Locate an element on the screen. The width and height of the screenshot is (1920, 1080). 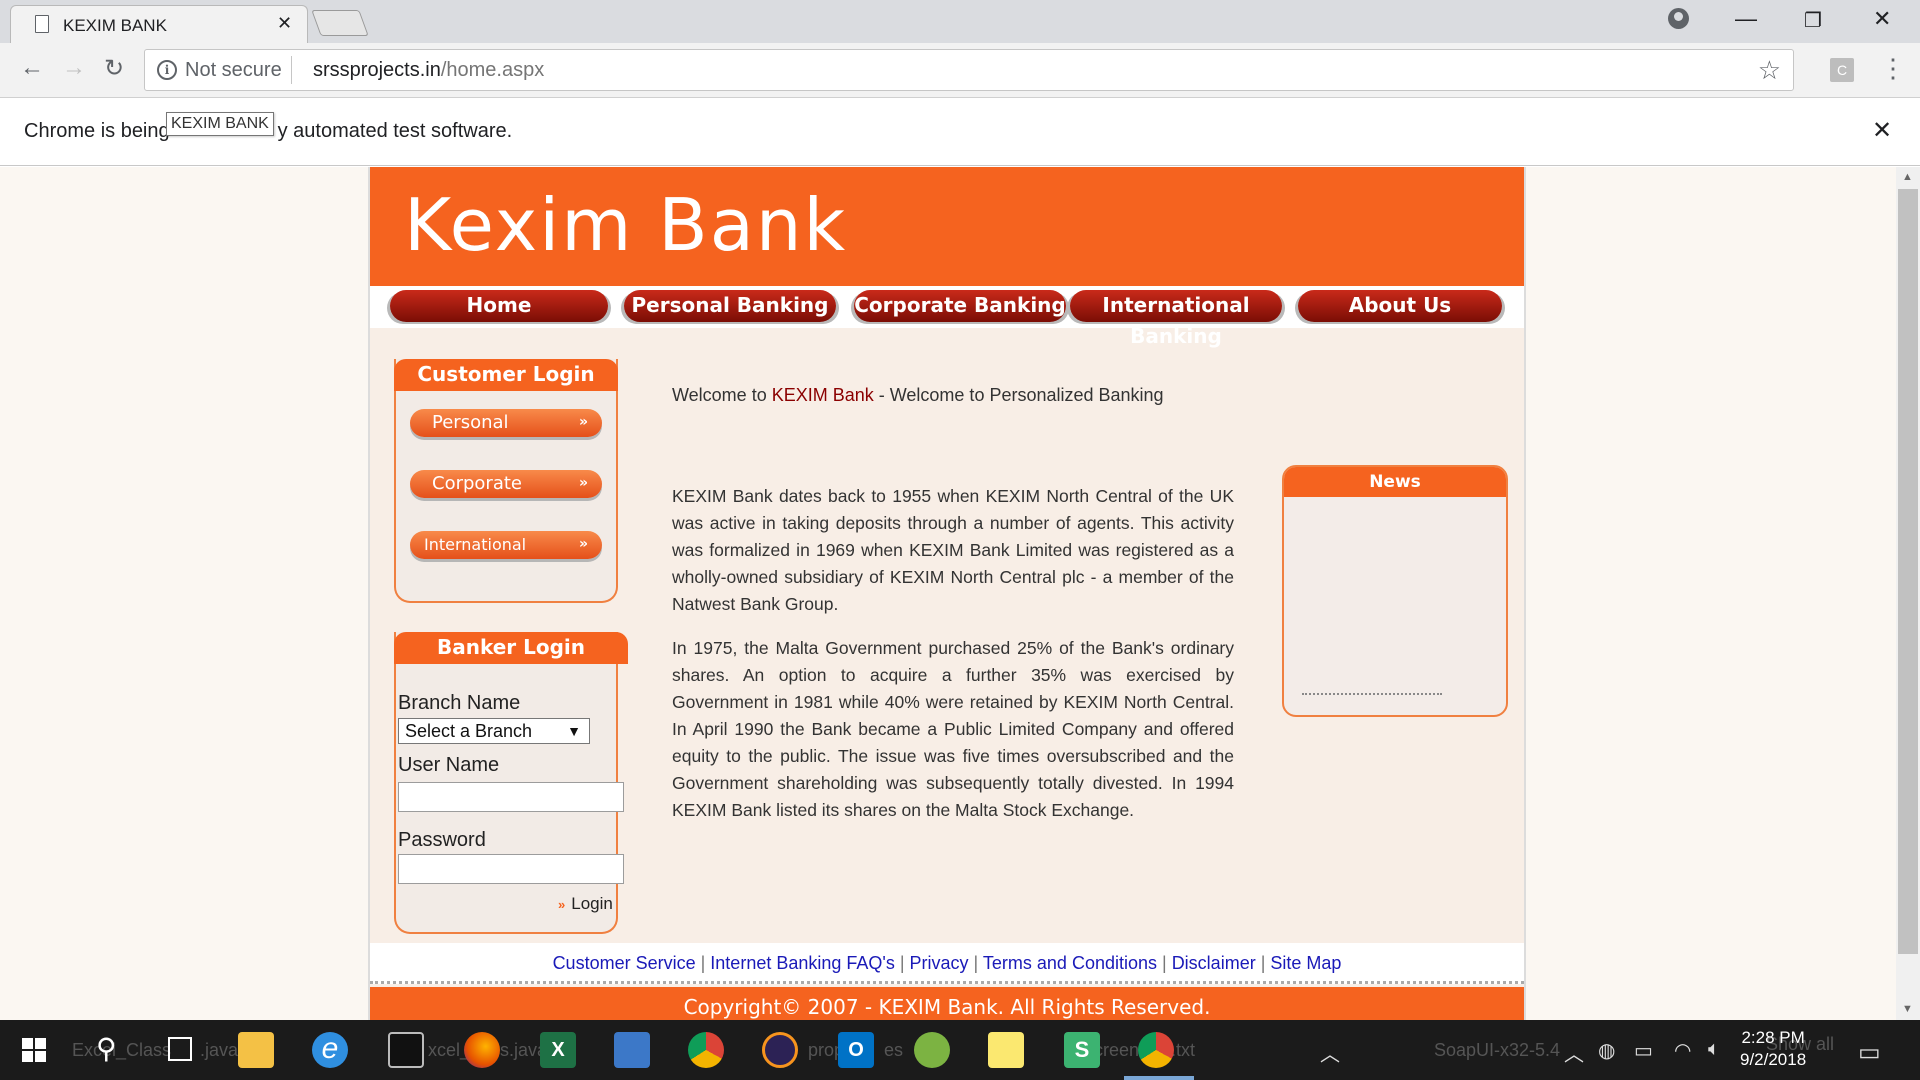
soapui-icon: S is located at coordinates (1082, 1050).